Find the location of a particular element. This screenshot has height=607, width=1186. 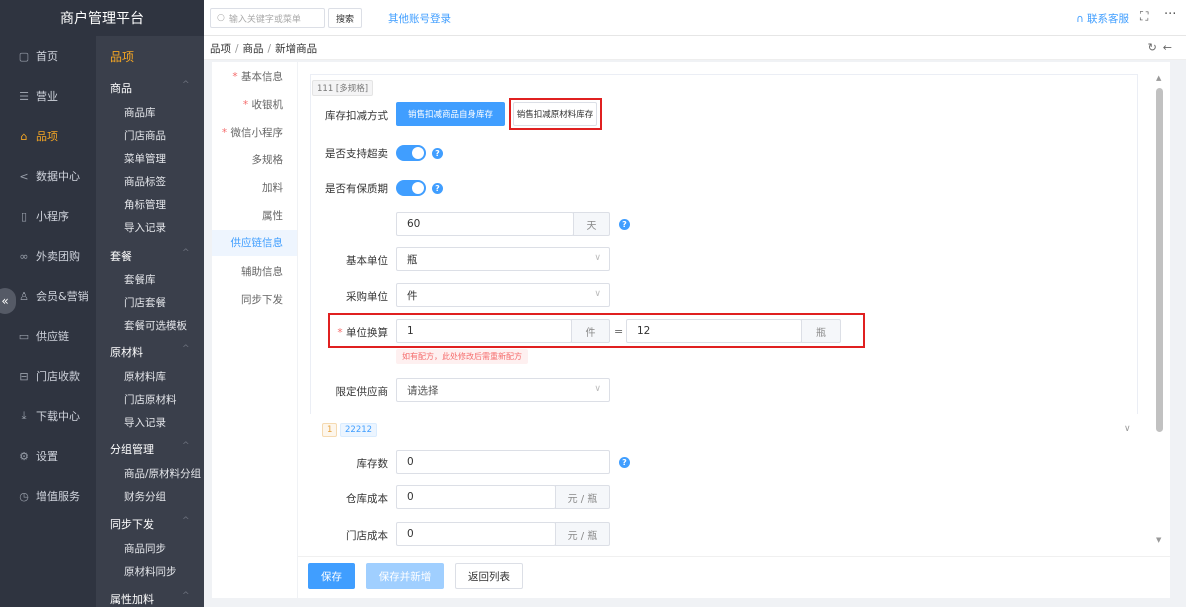

sidebar-item-mini-program: ▯ 小程序 is located at coordinates (48, 216).